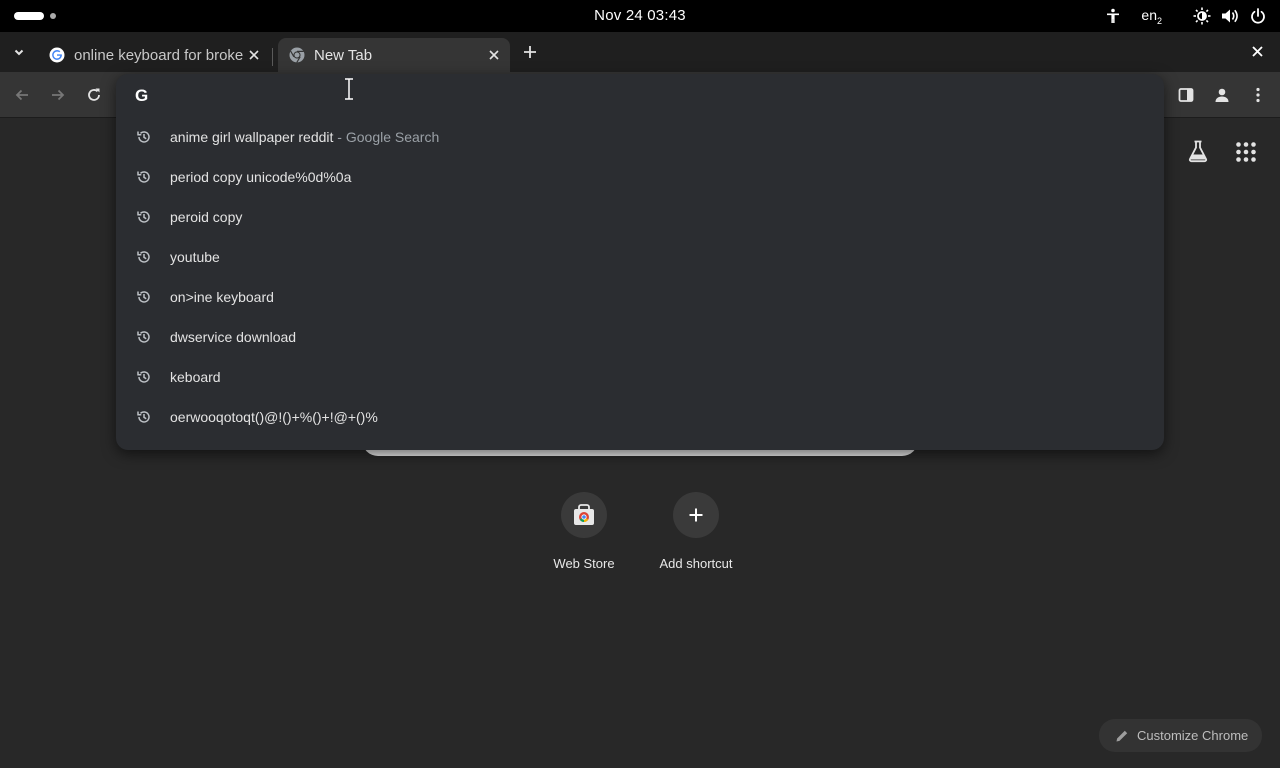 This screenshot has width=1280, height=768. Describe the element at coordinates (297, 55) in the screenshot. I see `chrome-favicon` at that location.